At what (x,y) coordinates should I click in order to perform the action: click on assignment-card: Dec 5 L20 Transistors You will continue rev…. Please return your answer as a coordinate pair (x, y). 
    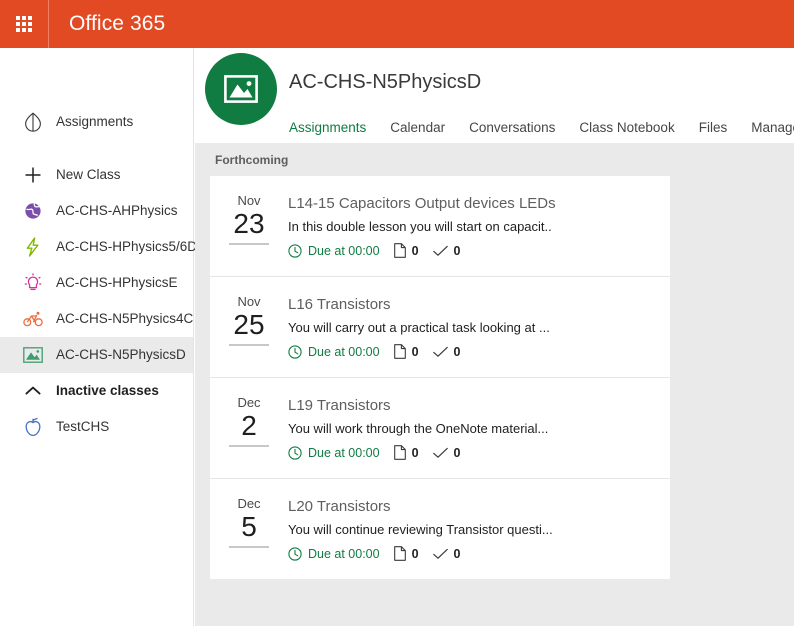
    Looking at the image, I should click on (440, 529).